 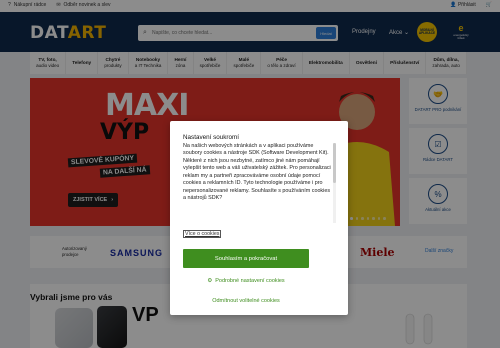 What do you see at coordinates (246, 258) in the screenshot?
I see `accept-cookies-button: Souhlasím a pokračovat` at bounding box center [246, 258].